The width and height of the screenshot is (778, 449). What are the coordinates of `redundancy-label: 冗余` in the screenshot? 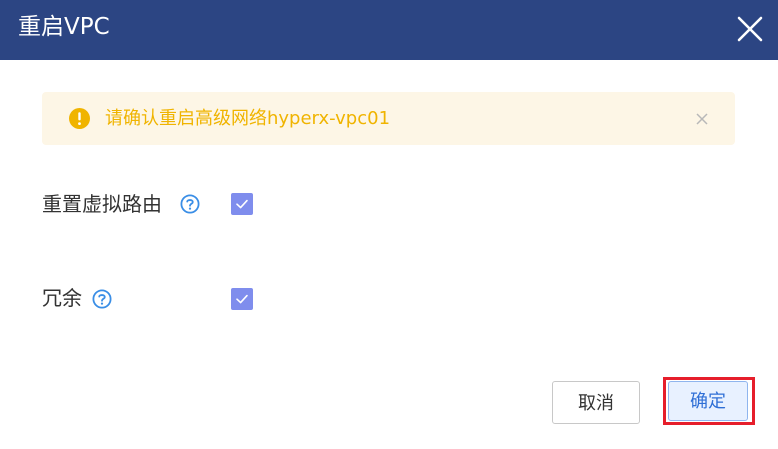 It's located at (62, 298).